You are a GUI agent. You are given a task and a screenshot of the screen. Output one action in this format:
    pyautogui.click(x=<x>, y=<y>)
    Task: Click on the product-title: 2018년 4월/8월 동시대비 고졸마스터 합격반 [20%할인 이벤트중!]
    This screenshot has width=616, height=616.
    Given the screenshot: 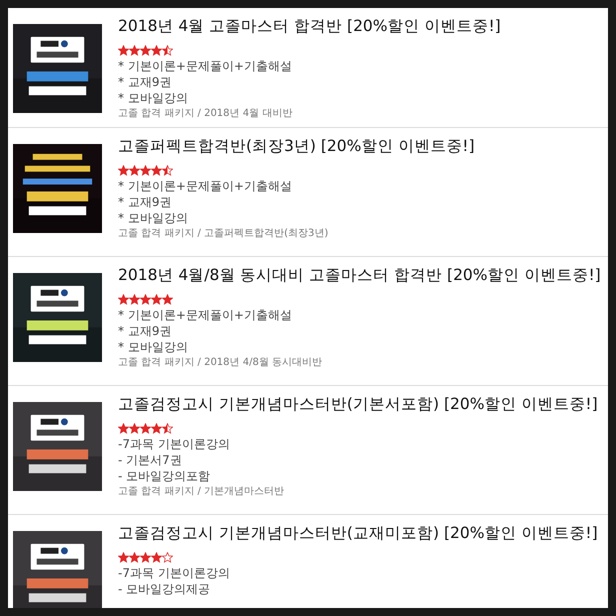 What is the action you would take?
    pyautogui.click(x=359, y=275)
    